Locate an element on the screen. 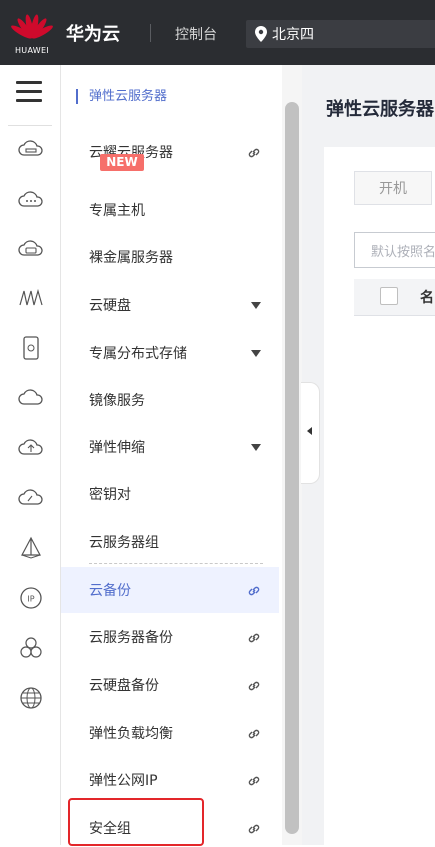 This screenshot has width=435, height=847. menu-item-label: 云硬盘 is located at coordinates (110, 306).